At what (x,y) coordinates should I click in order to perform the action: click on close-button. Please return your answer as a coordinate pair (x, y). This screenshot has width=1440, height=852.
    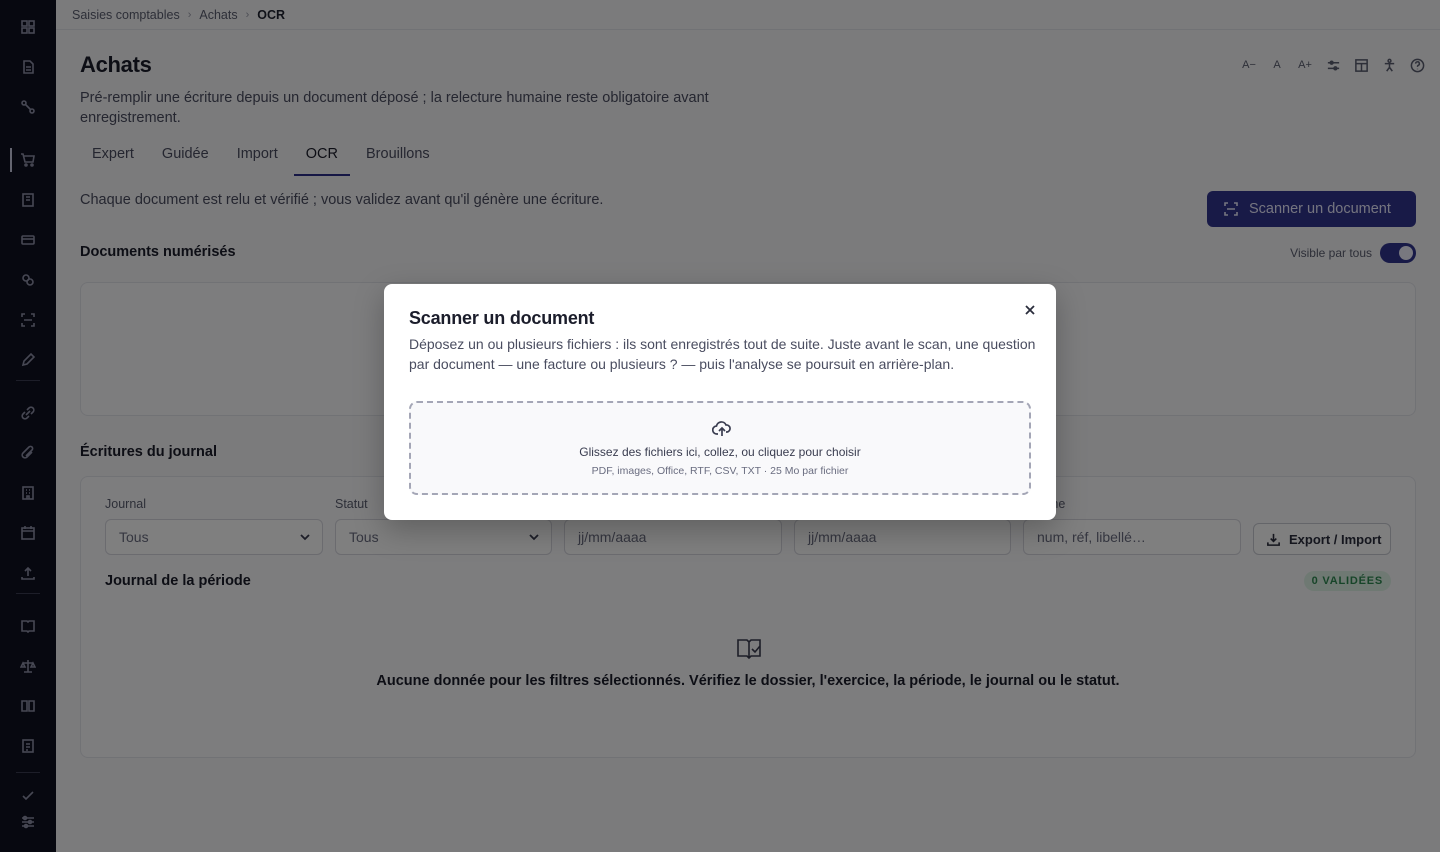
    Looking at the image, I should click on (1030, 310).